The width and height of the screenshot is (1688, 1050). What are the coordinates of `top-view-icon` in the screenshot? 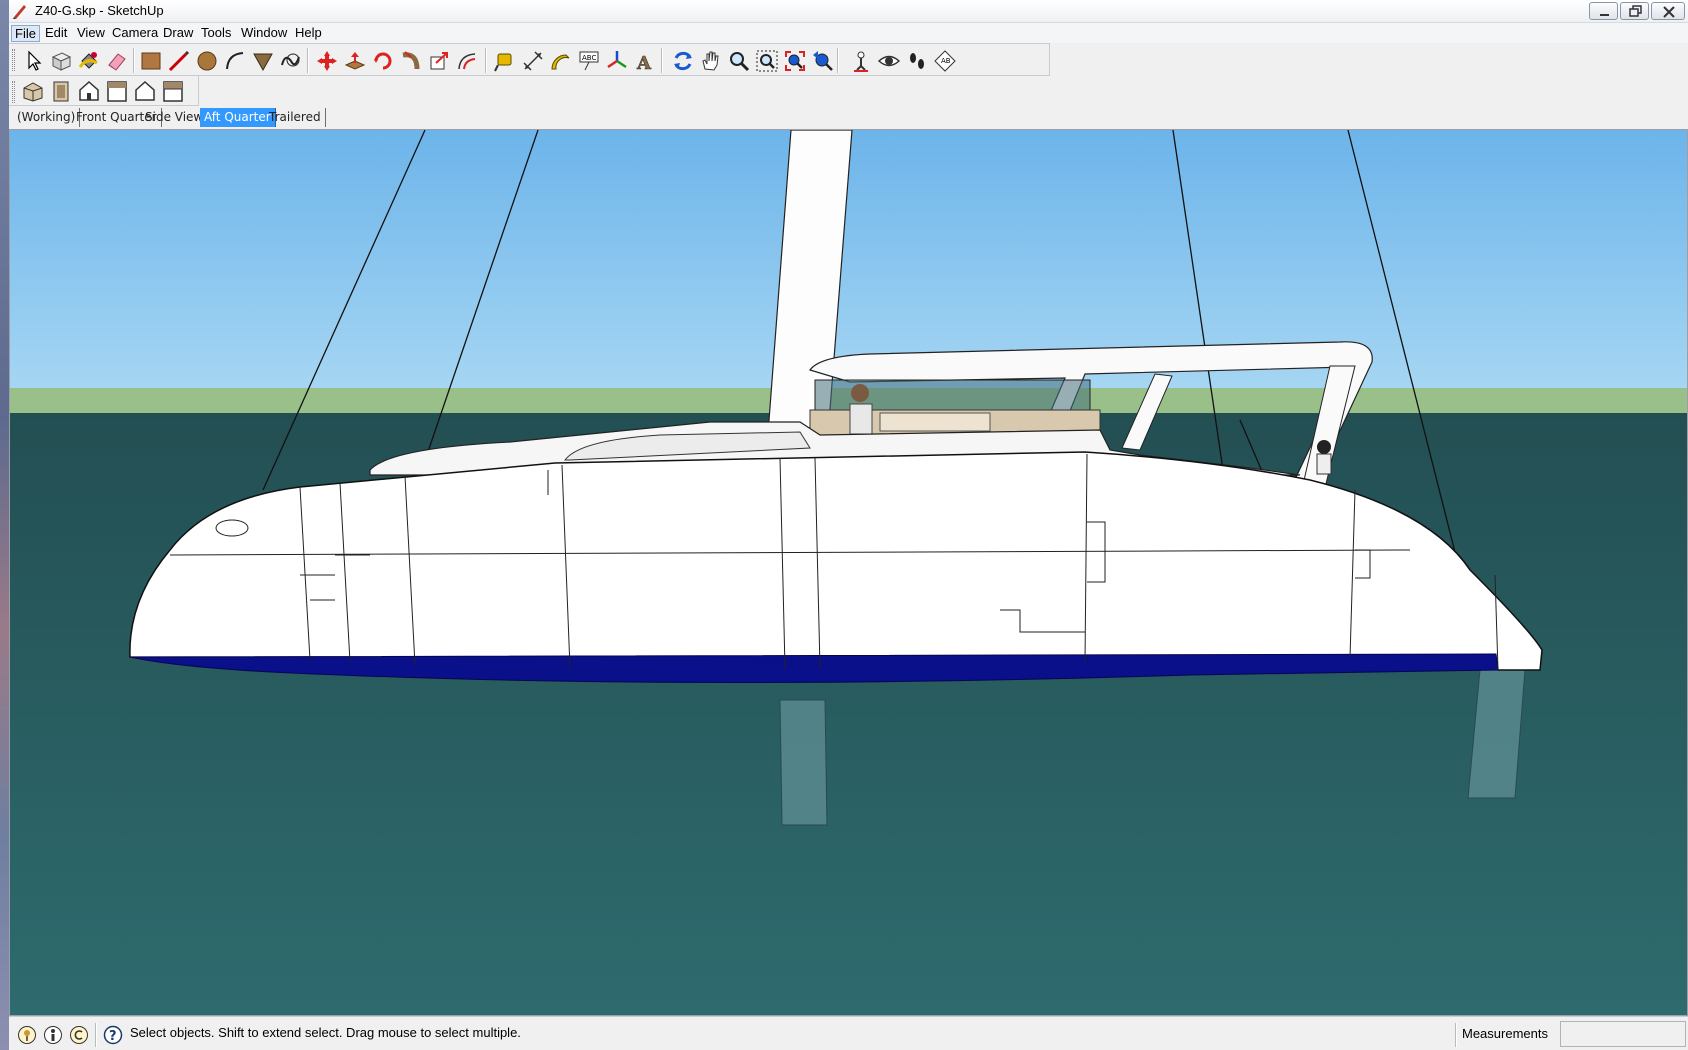 It's located at (61, 90).